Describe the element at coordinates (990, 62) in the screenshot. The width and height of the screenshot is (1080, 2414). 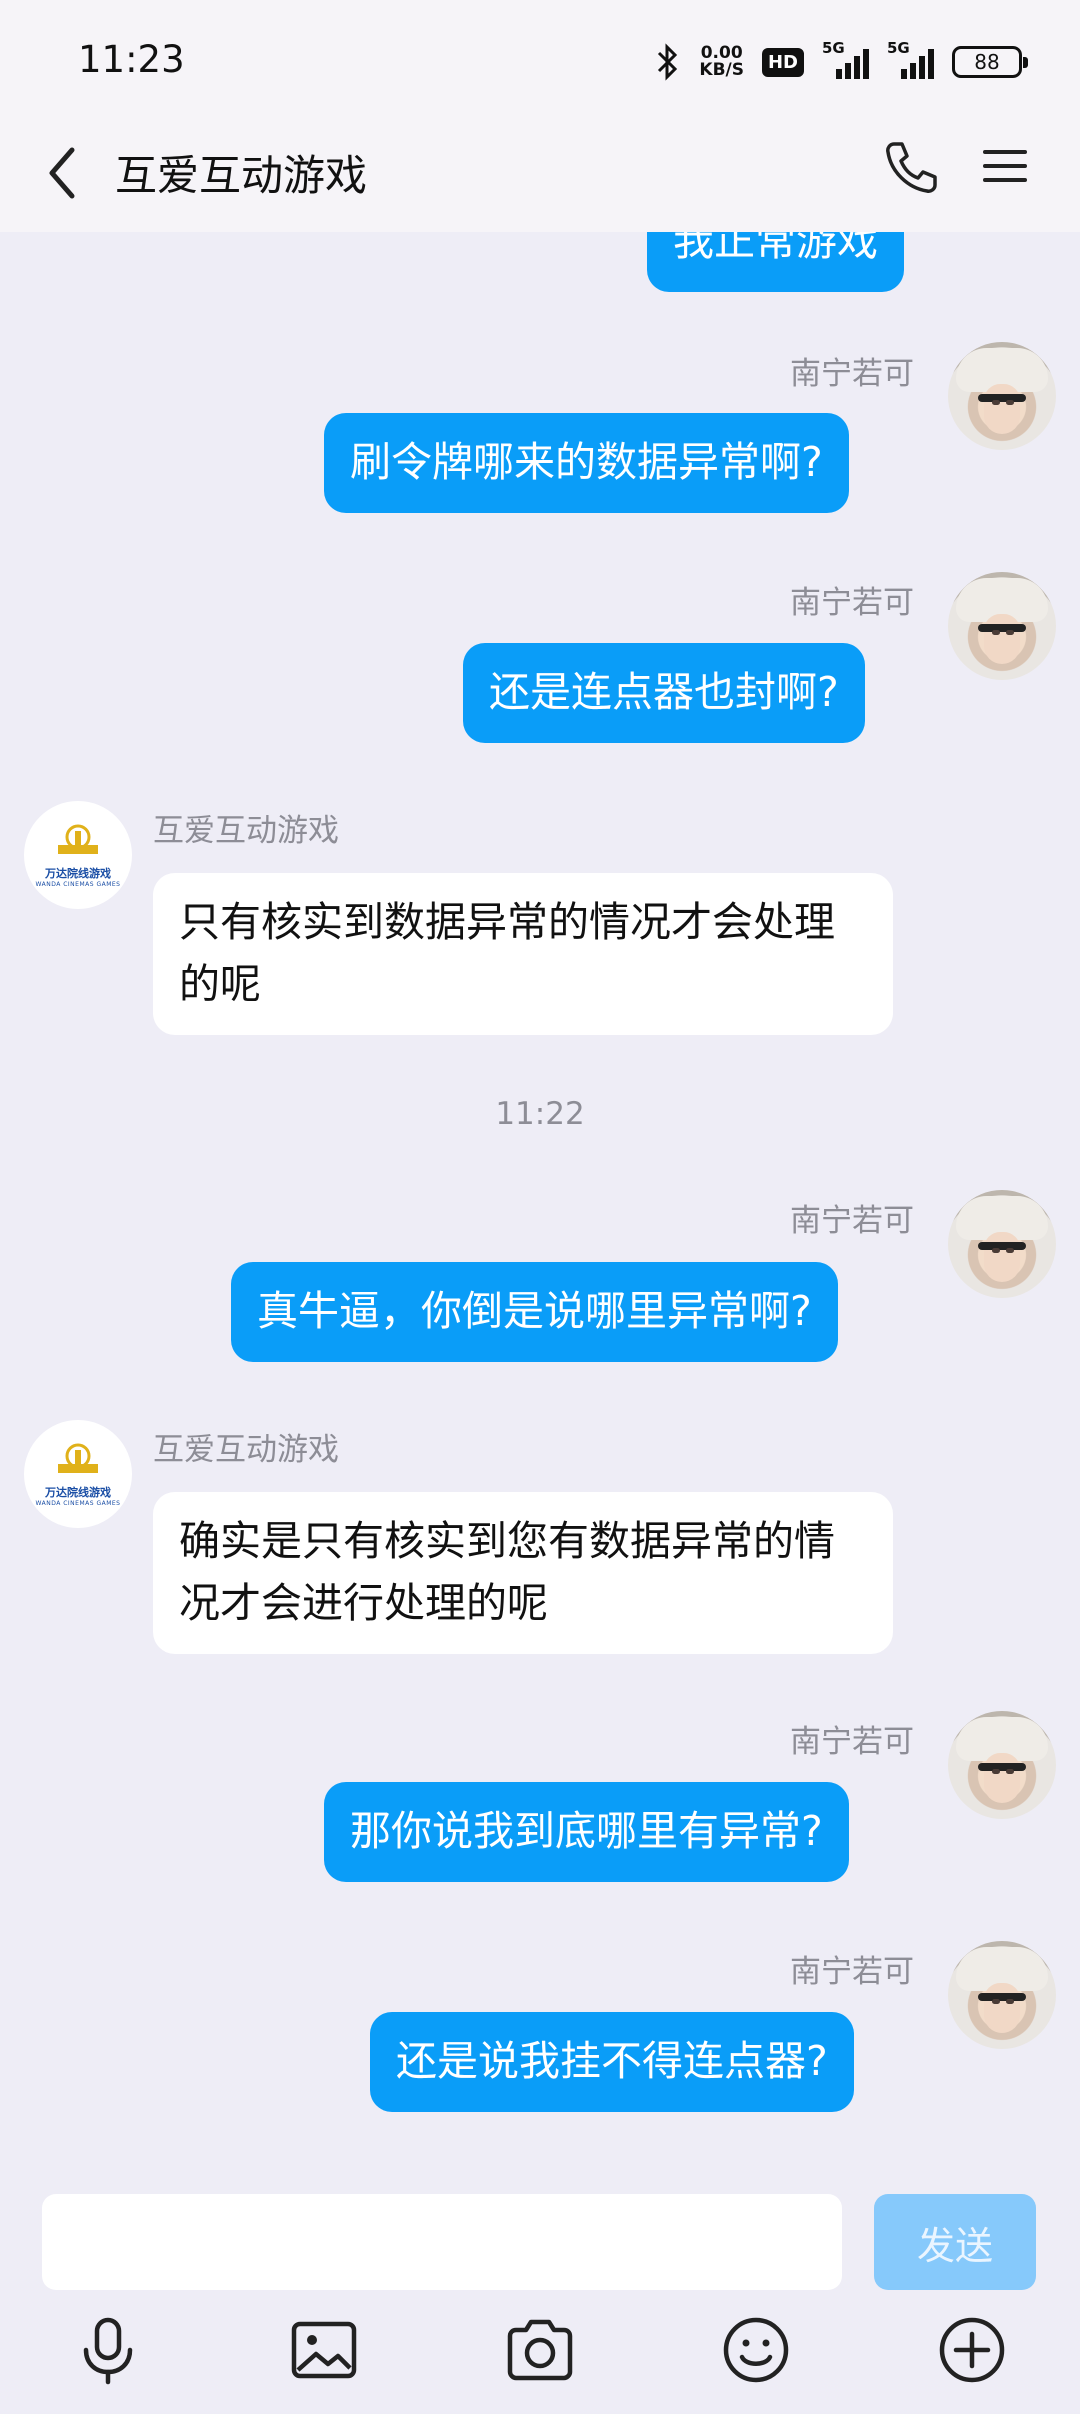
I see `battery-icon: 88` at that location.